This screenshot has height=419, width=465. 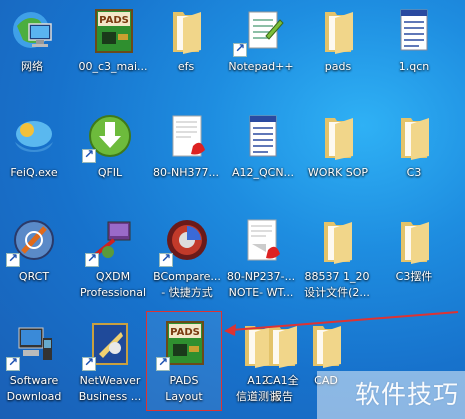 I want to click on desktop-icon-c3: C3, so click(x=414, y=146).